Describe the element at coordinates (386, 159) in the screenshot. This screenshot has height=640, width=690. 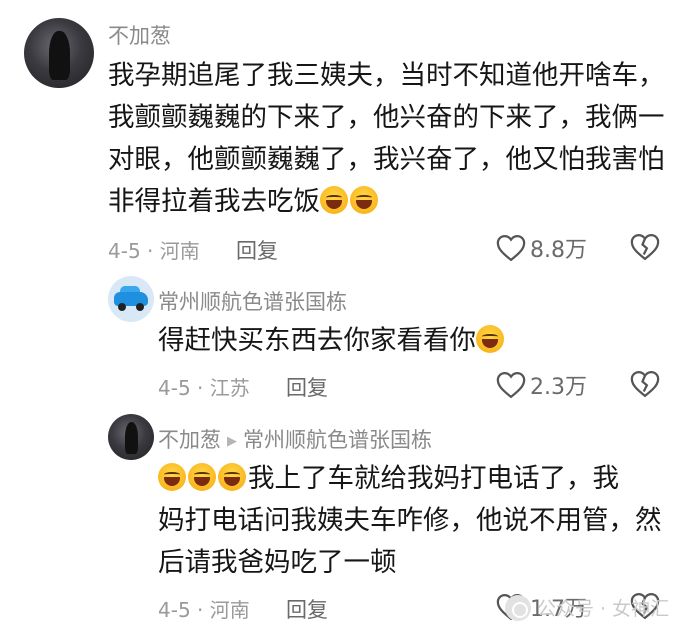
I see `comment-text-line: 对眼，他颤颤巍巍了，我兴奋了，他又怕我害怕` at that location.